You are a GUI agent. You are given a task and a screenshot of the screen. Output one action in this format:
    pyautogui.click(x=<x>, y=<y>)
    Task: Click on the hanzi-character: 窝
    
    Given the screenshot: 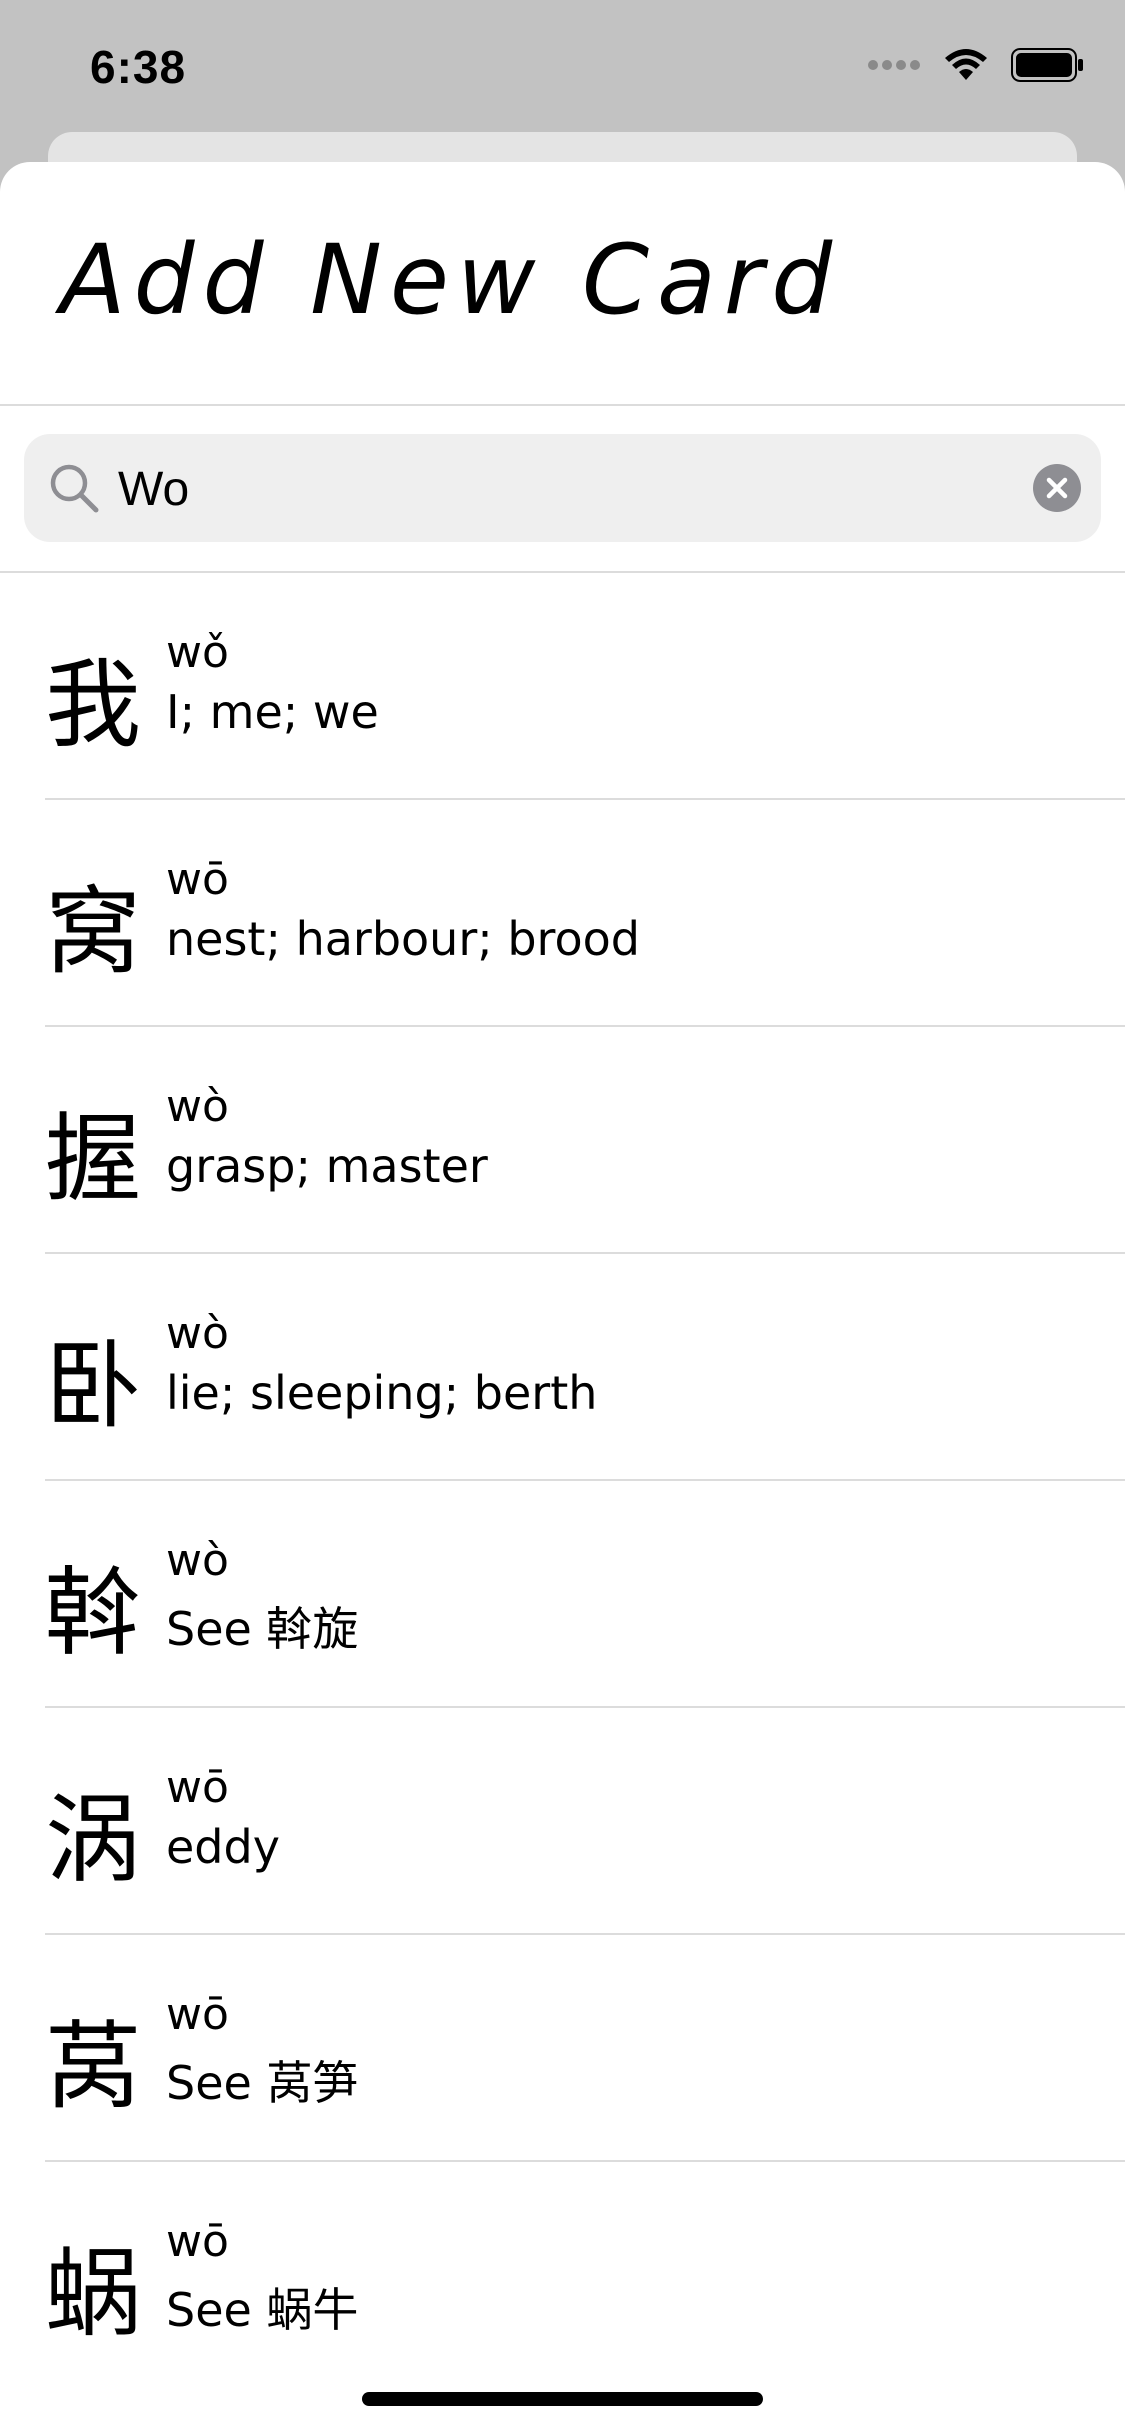 What is the action you would take?
    pyautogui.click(x=93, y=932)
    